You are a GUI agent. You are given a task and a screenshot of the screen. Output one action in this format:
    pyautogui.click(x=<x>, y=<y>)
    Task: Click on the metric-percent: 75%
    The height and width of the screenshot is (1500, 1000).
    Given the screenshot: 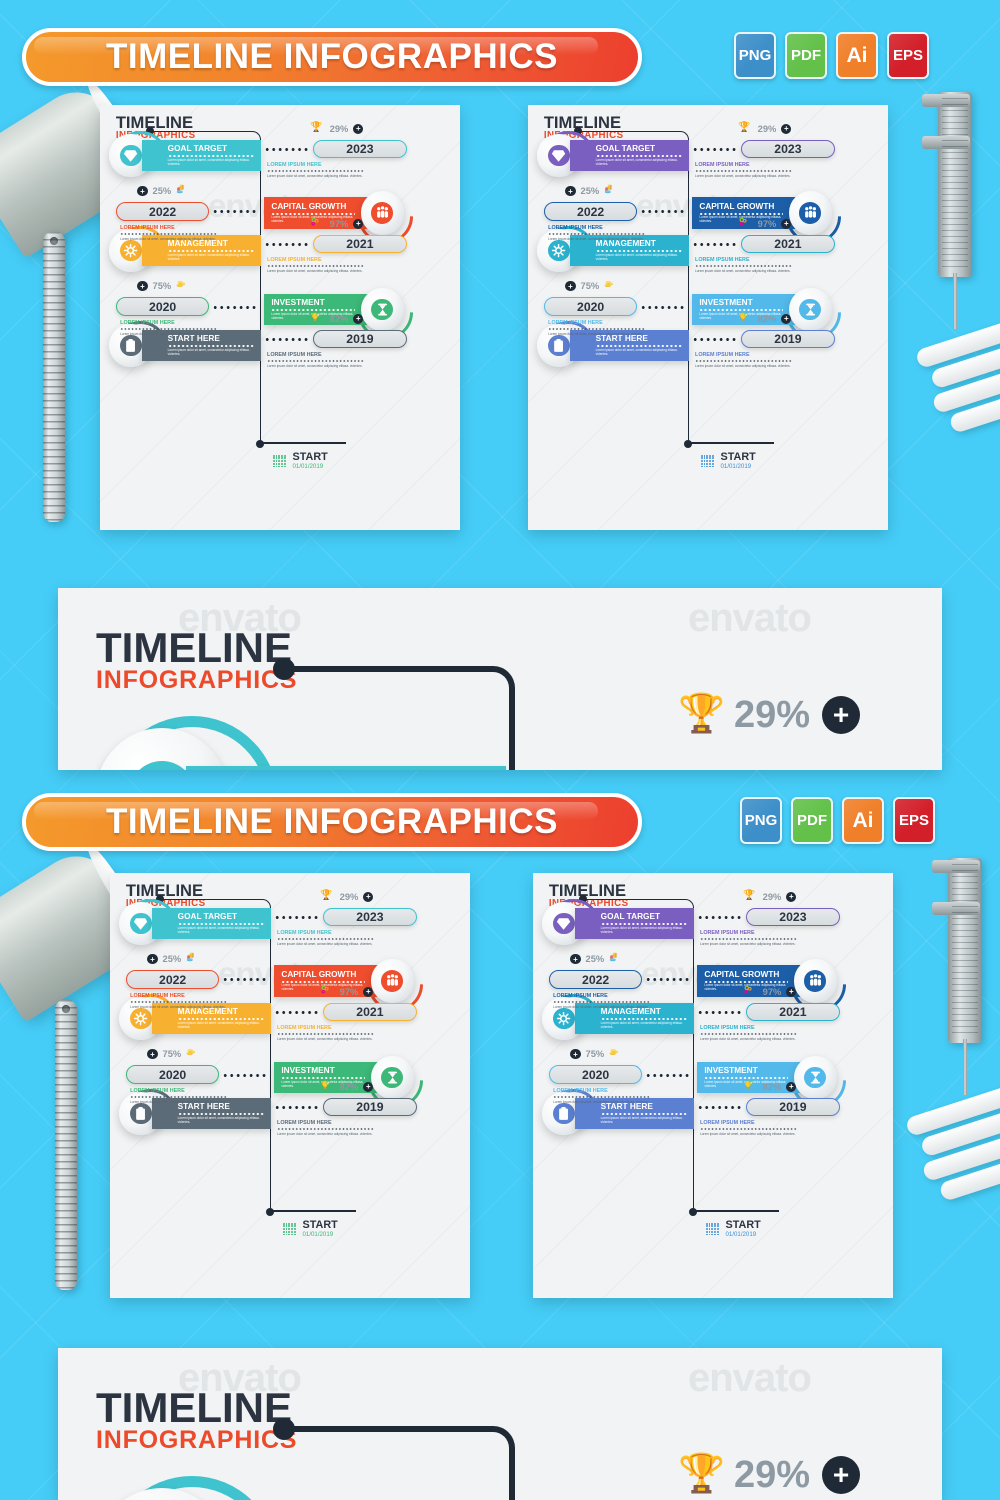 What is the action you would take?
    pyautogui.click(x=590, y=286)
    